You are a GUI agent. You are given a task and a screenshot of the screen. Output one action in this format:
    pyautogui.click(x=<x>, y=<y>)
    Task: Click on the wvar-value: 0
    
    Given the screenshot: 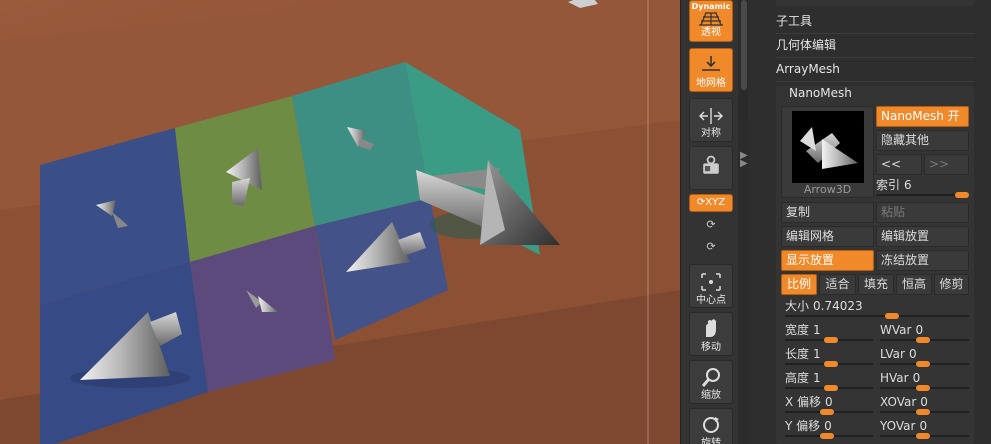 What is the action you would take?
    pyautogui.click(x=919, y=330)
    